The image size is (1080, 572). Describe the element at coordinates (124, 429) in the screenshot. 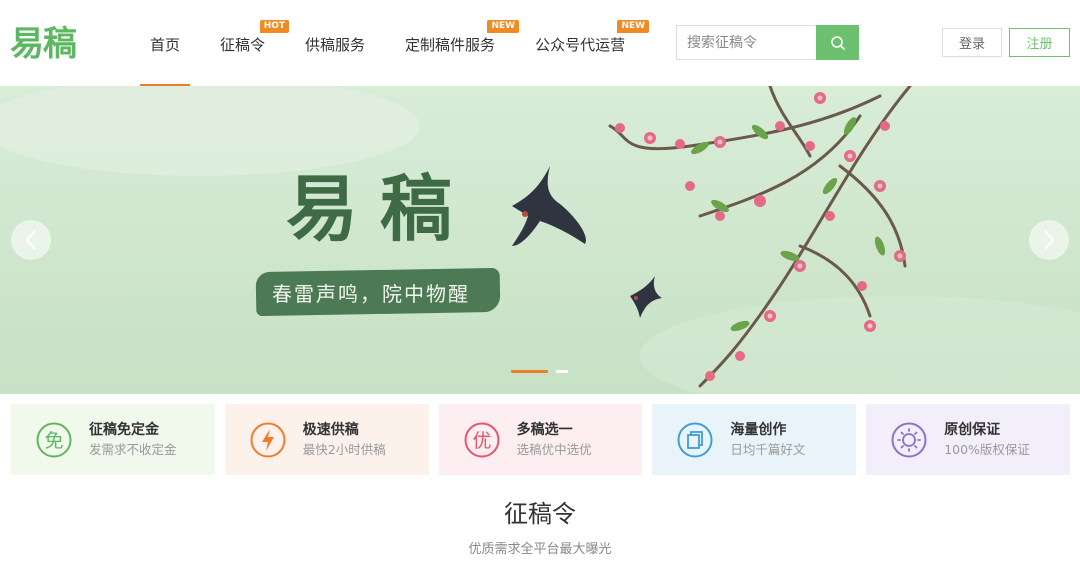

I see `feature-title: 征稿免定金` at that location.